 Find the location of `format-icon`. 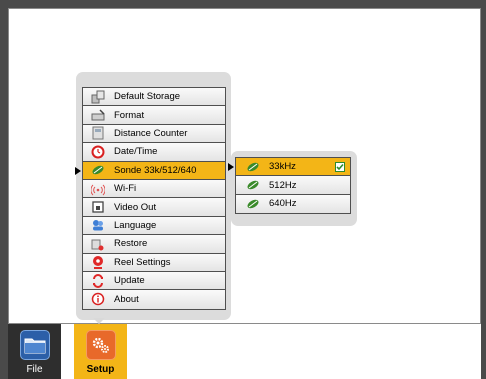

format-icon is located at coordinates (98, 115).